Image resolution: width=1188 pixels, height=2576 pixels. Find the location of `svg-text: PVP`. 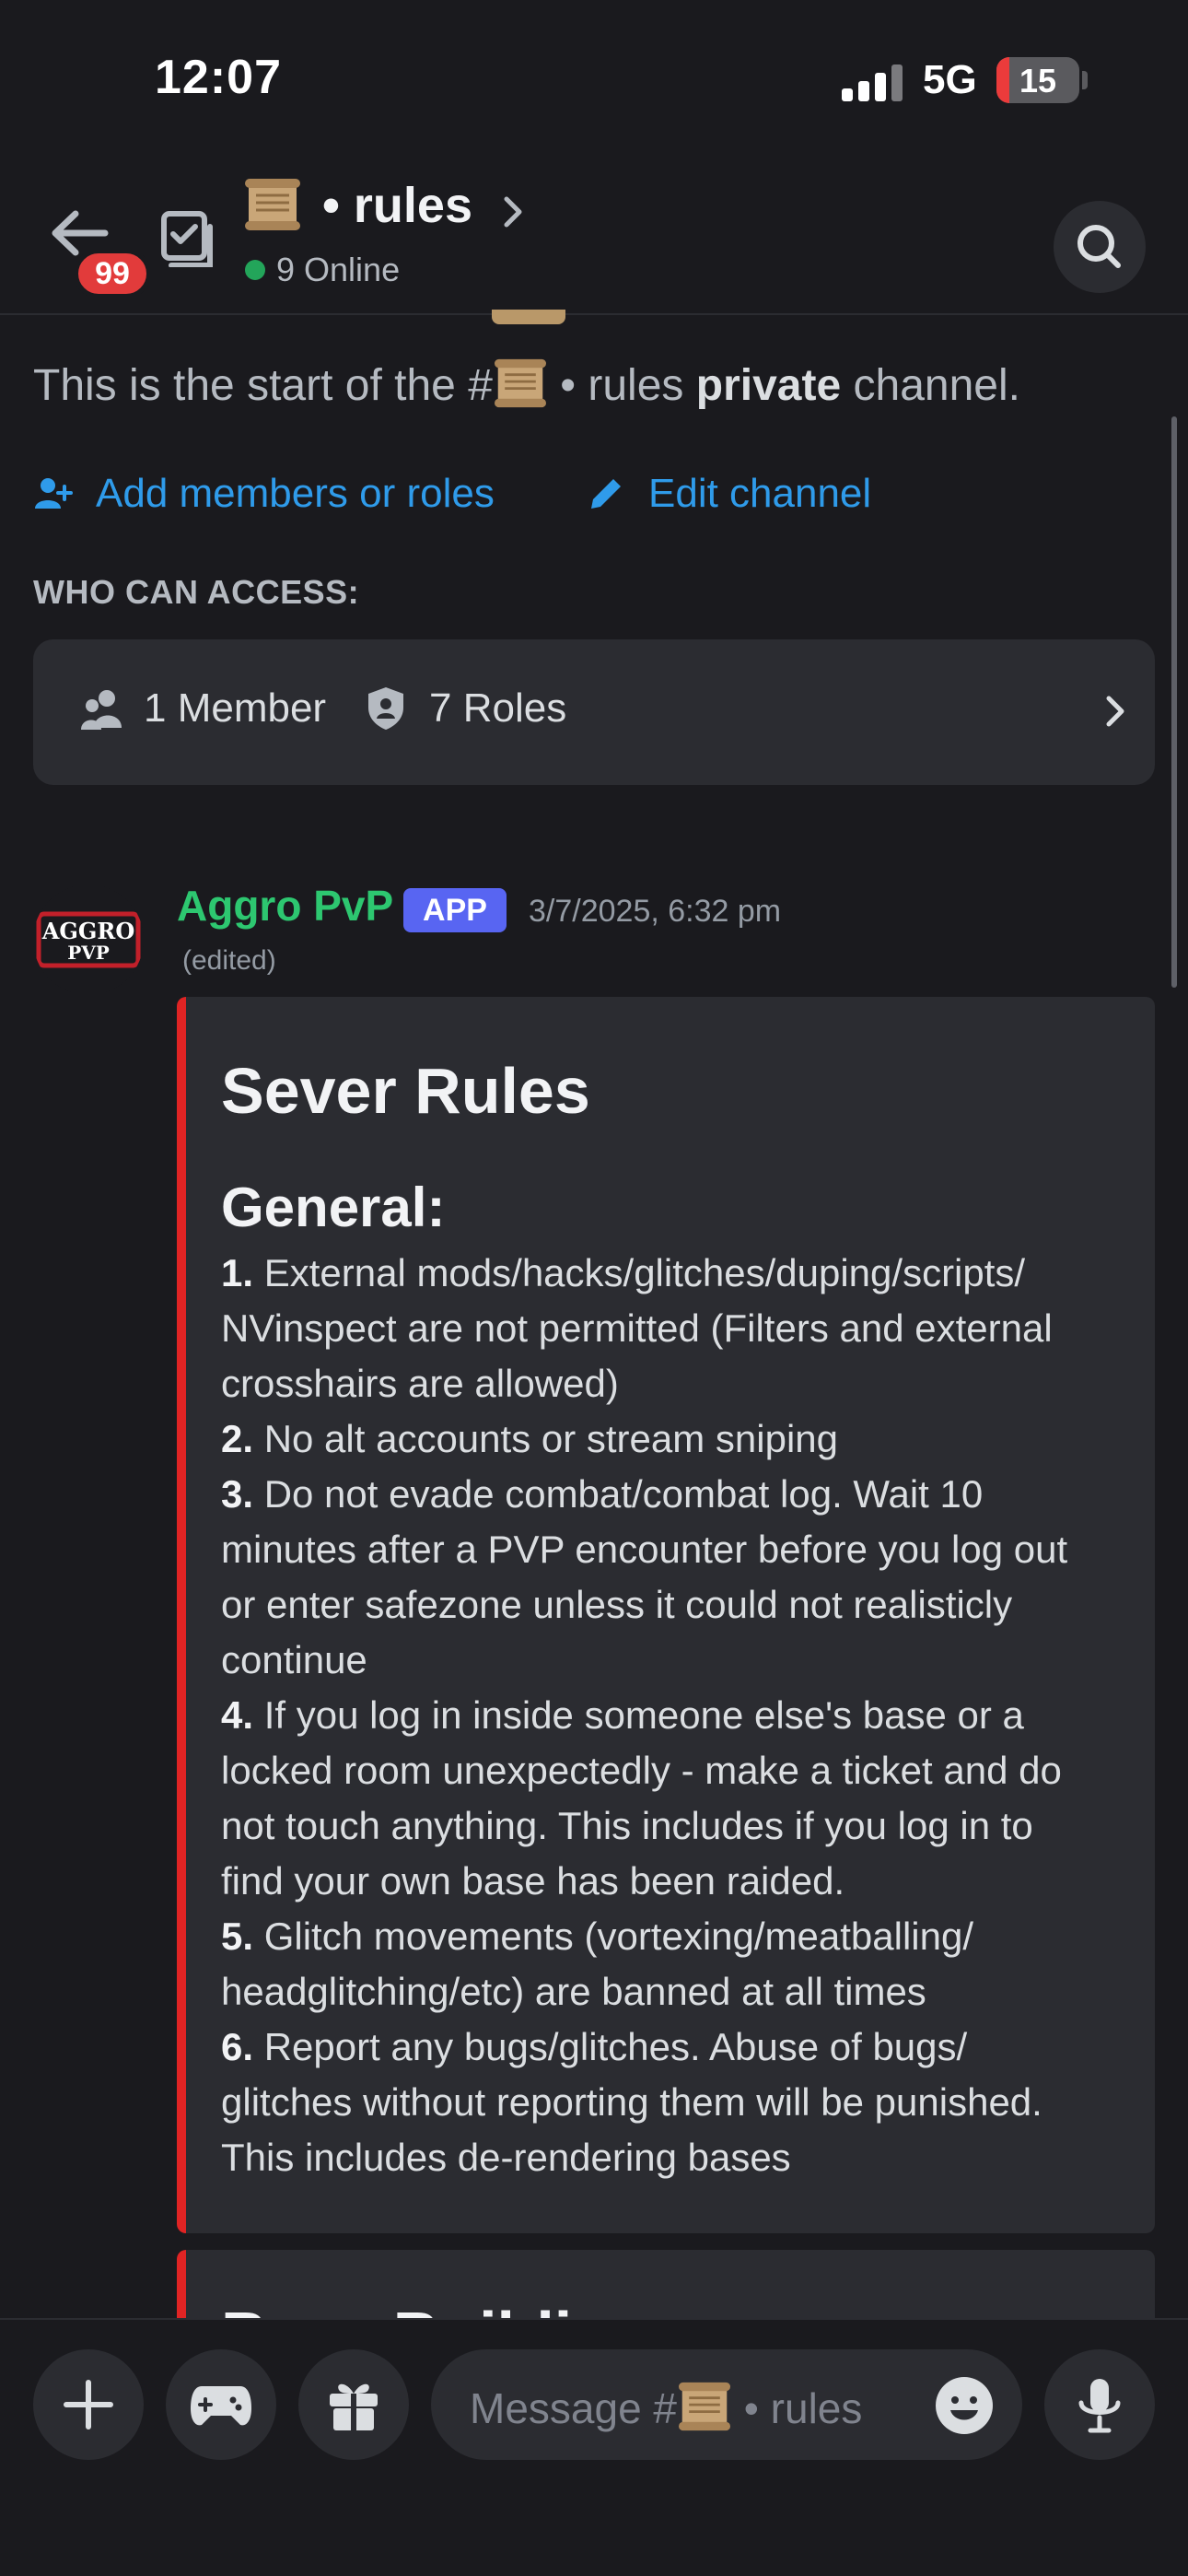

svg-text: PVP is located at coordinates (88, 953).